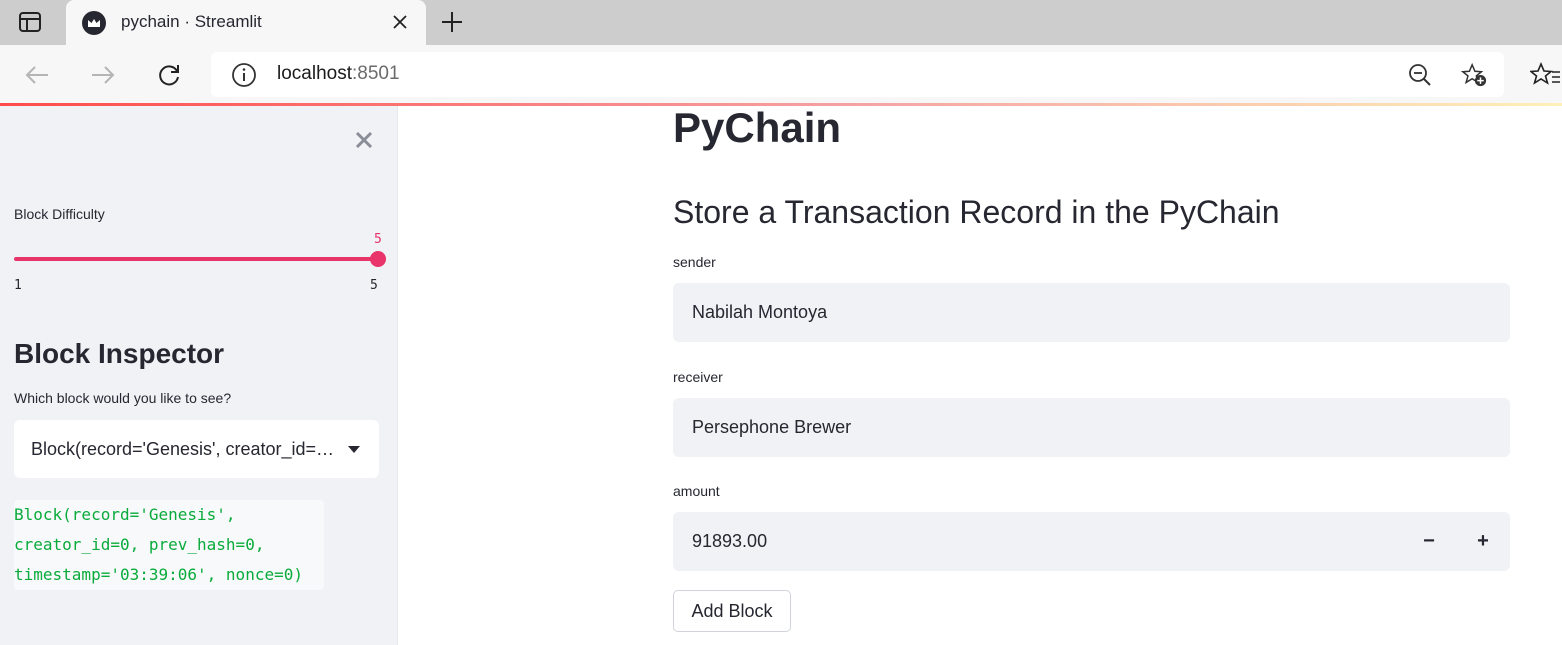 This screenshot has height=645, width=1562. Describe the element at coordinates (125, 514) in the screenshot. I see `code-line: Block(record='Genesis',` at that location.